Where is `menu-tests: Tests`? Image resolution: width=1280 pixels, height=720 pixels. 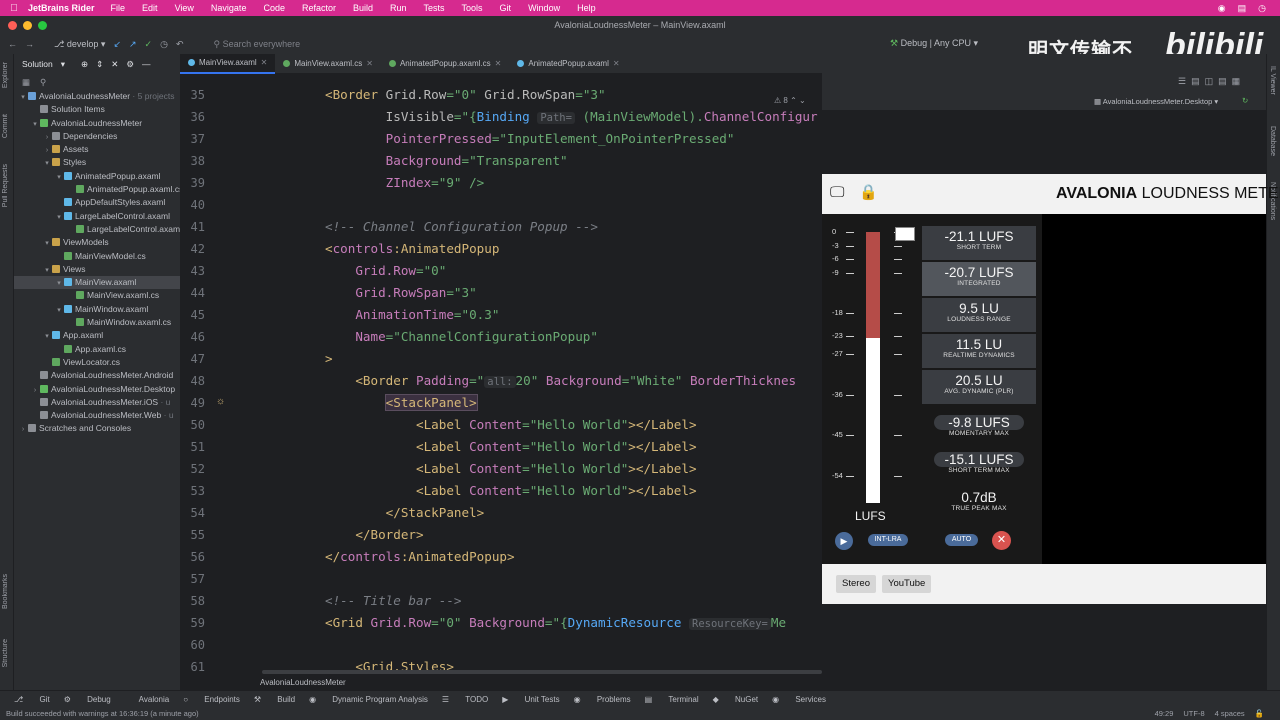
menu-tests: Tests is located at coordinates (434, 8).